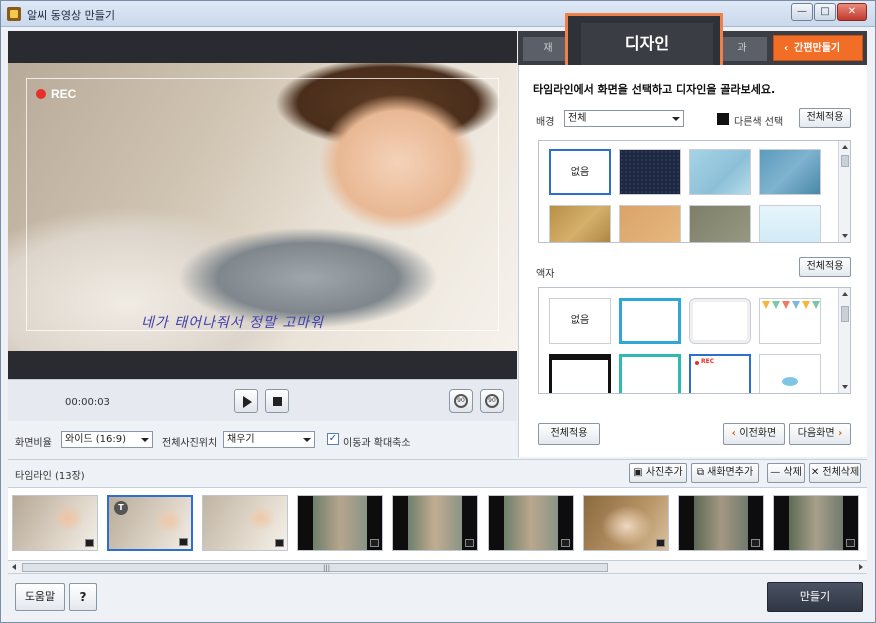 This screenshot has width=876, height=623. I want to click on frame-tile-bunting, so click(790, 321).